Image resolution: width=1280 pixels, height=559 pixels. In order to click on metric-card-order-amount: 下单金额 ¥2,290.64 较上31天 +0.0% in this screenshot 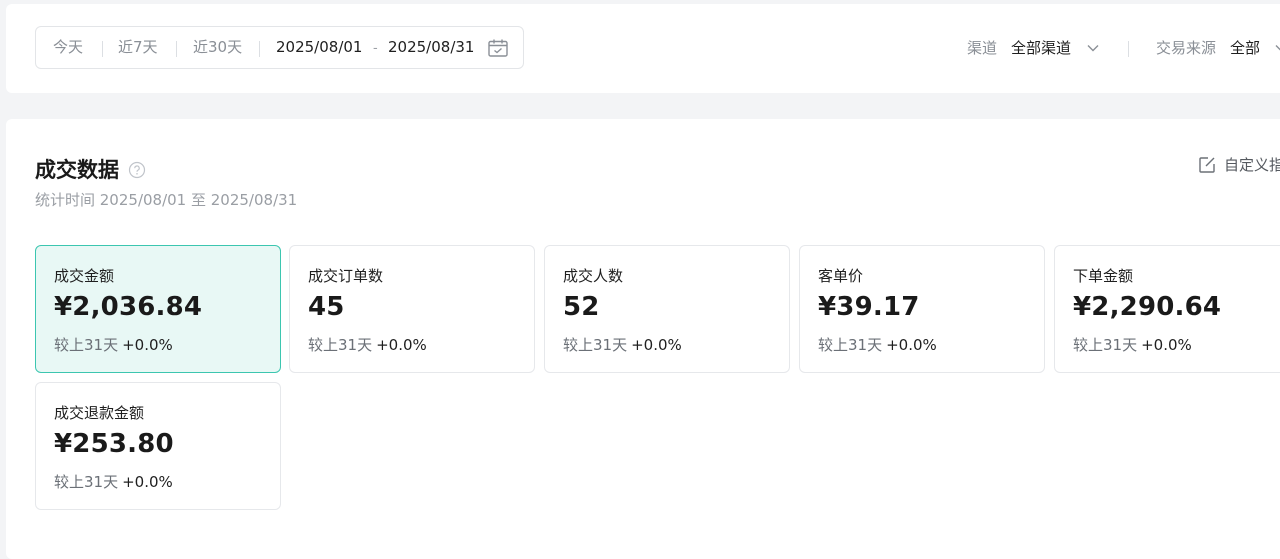, I will do `click(1167, 309)`.